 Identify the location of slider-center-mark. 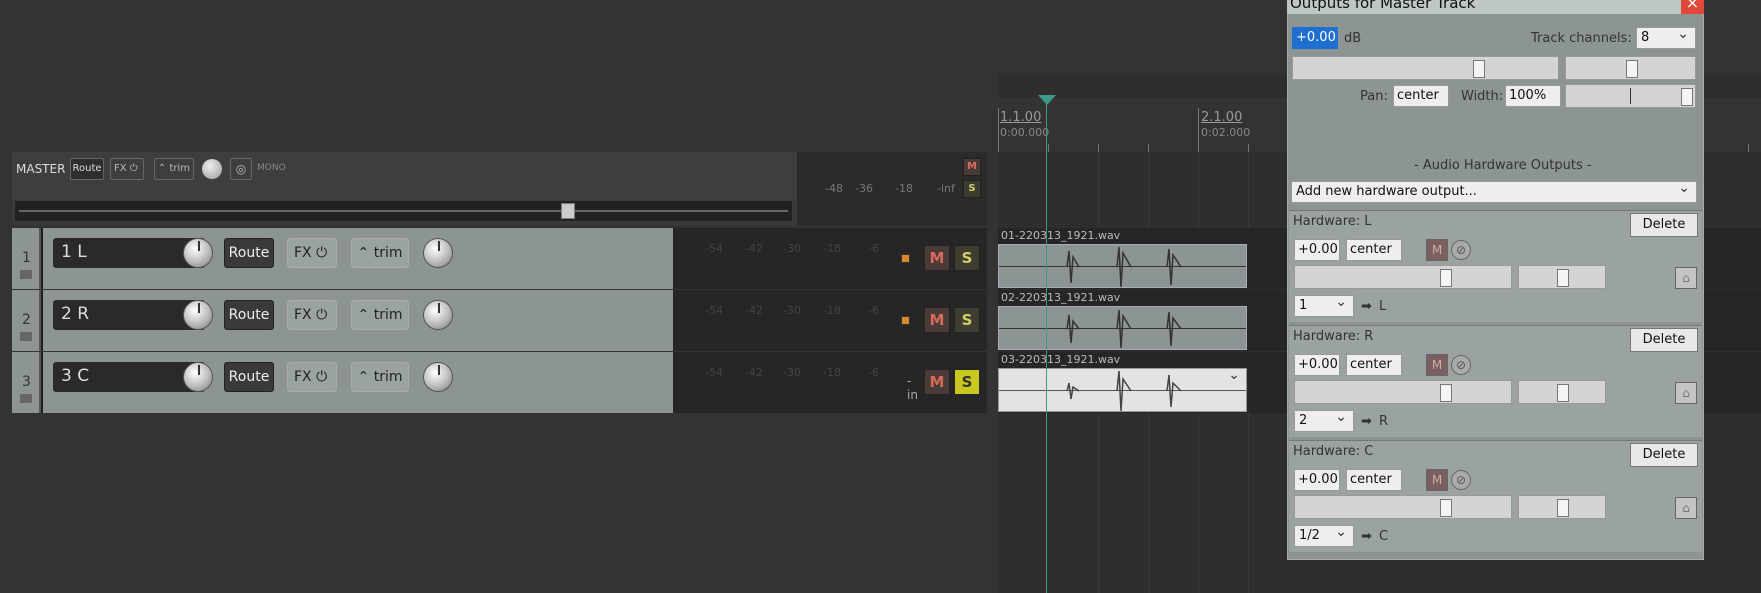
(1630, 96).